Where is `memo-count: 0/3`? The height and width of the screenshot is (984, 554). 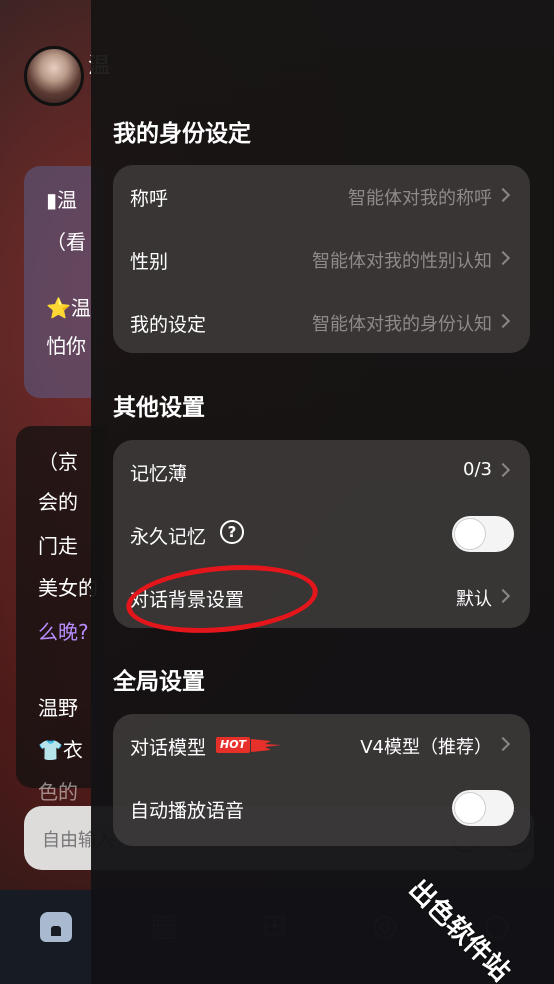 memo-count: 0/3 is located at coordinates (477, 469).